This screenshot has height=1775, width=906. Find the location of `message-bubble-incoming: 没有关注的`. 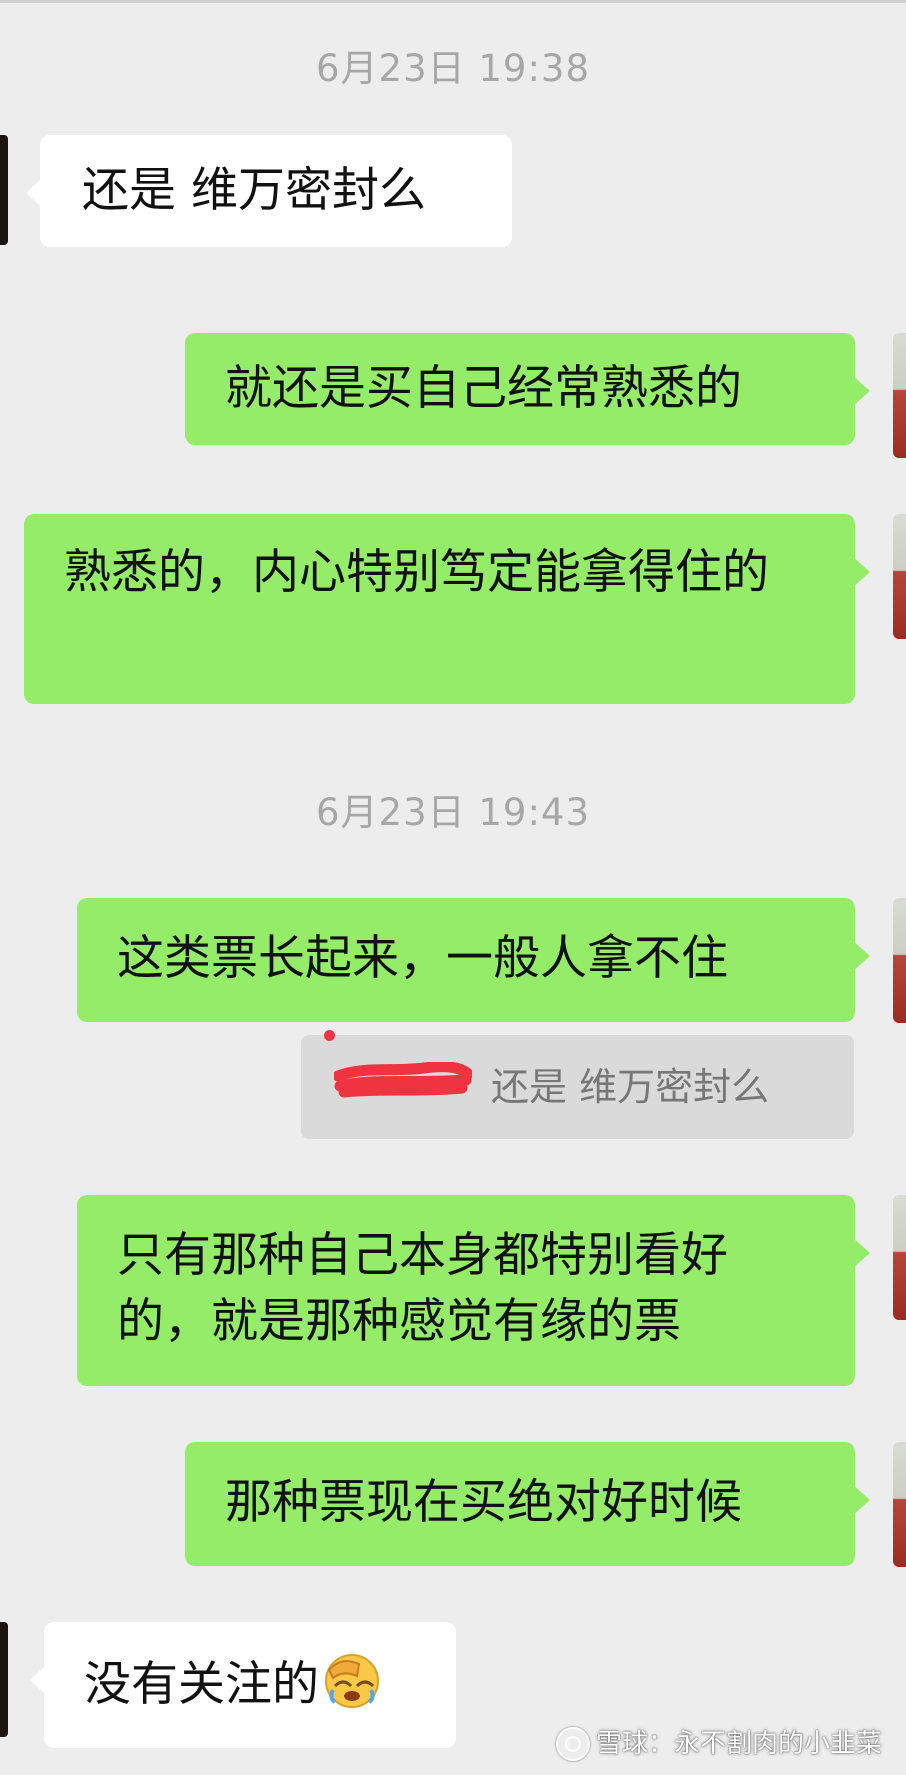

message-bubble-incoming: 没有关注的 is located at coordinates (243, 1685).